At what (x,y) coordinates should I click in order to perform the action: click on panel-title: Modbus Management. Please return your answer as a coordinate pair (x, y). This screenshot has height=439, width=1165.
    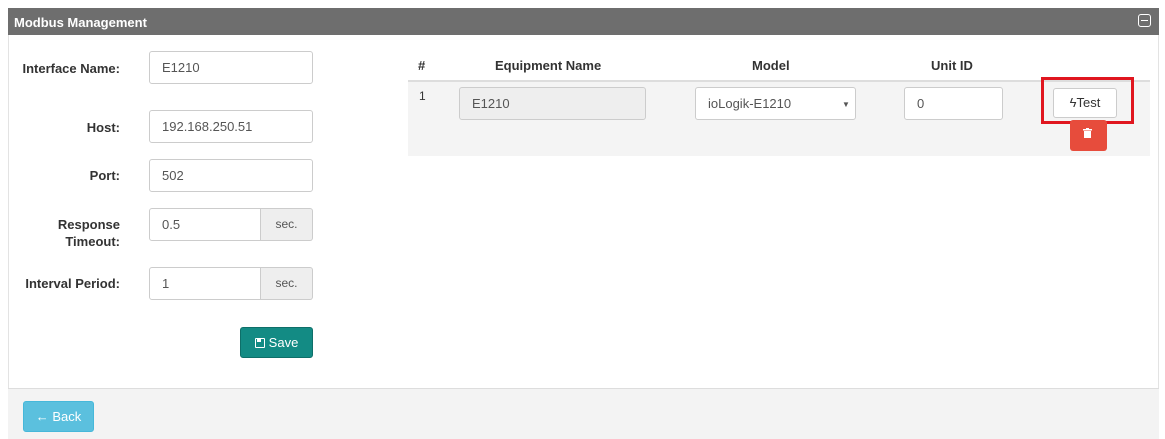
    Looking at the image, I should click on (80, 22).